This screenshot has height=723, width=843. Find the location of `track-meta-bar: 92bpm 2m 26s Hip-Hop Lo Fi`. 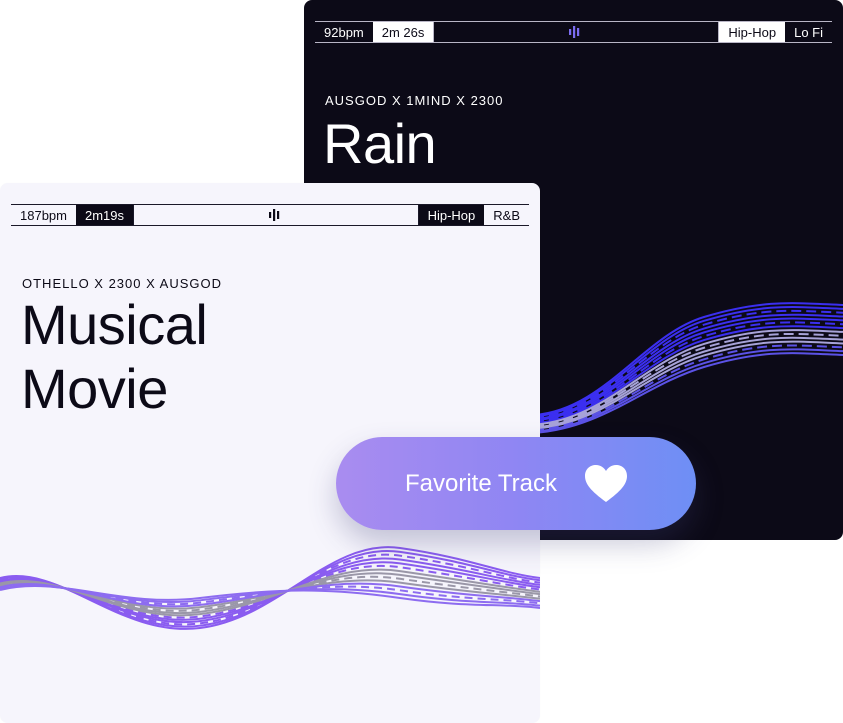

track-meta-bar: 92bpm 2m 26s Hip-Hop Lo Fi is located at coordinates (573, 32).